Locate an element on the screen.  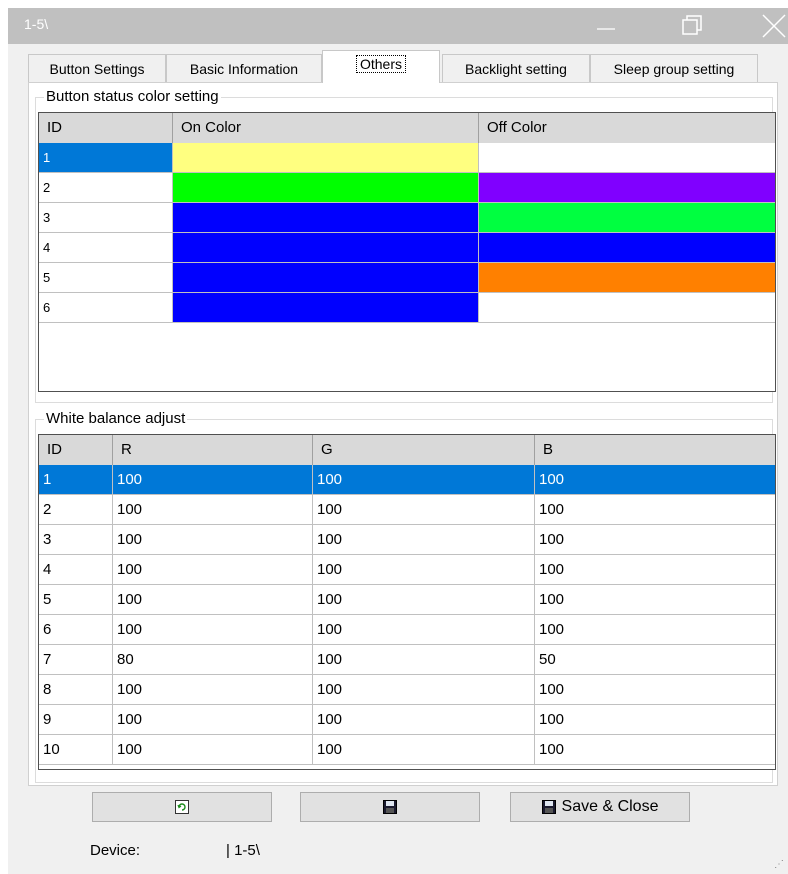
tab-basic-information: Basic Information is located at coordinates (244, 68).